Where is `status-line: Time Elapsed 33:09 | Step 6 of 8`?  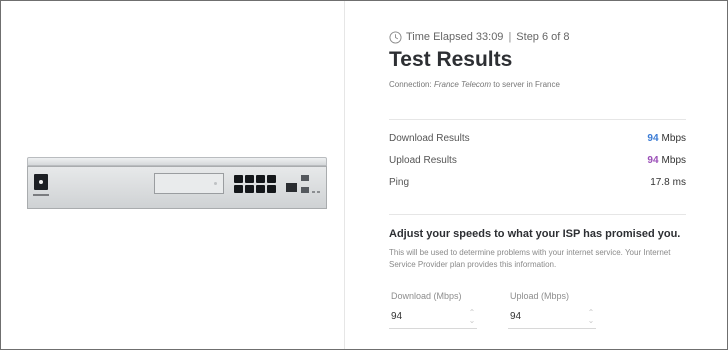 status-line: Time Elapsed 33:09 | Step 6 of 8 is located at coordinates (479, 37).